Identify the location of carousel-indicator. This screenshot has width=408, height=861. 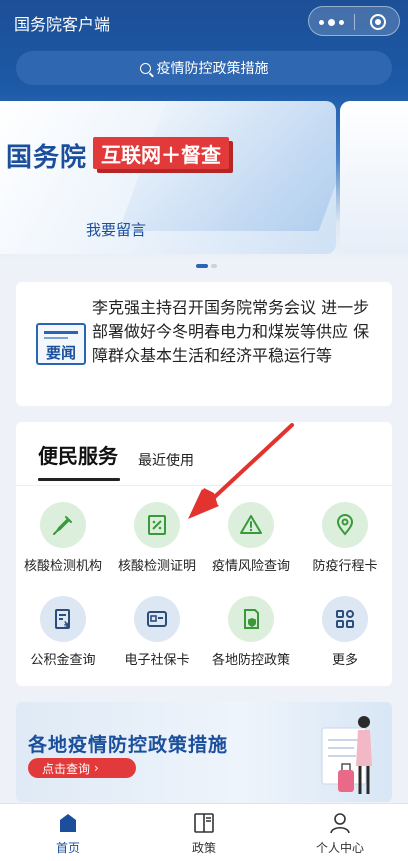
(206, 266).